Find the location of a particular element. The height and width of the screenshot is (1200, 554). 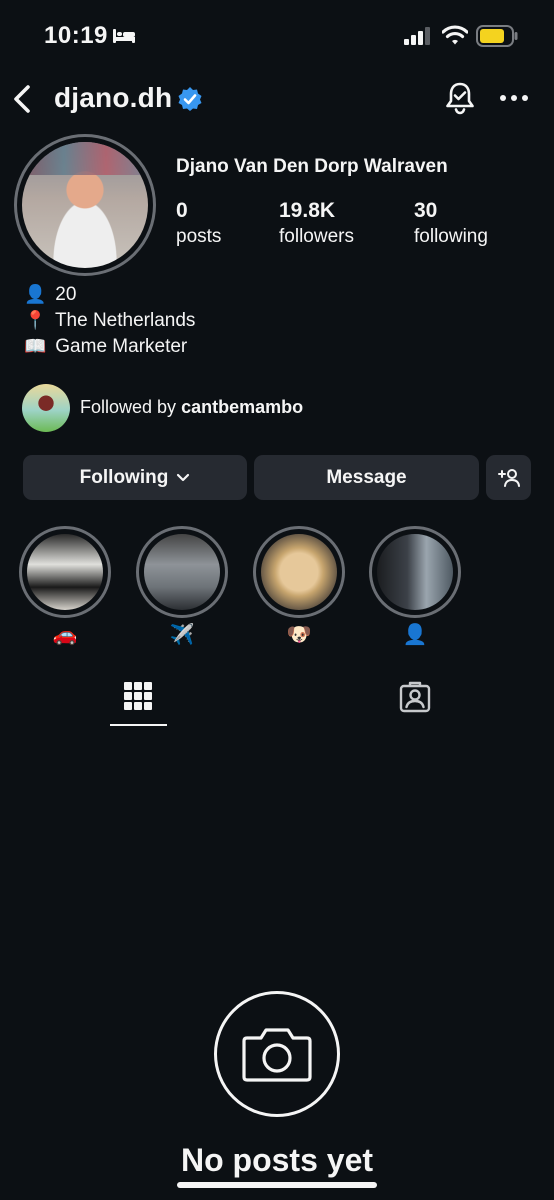

avatar-image is located at coordinates (85, 205).